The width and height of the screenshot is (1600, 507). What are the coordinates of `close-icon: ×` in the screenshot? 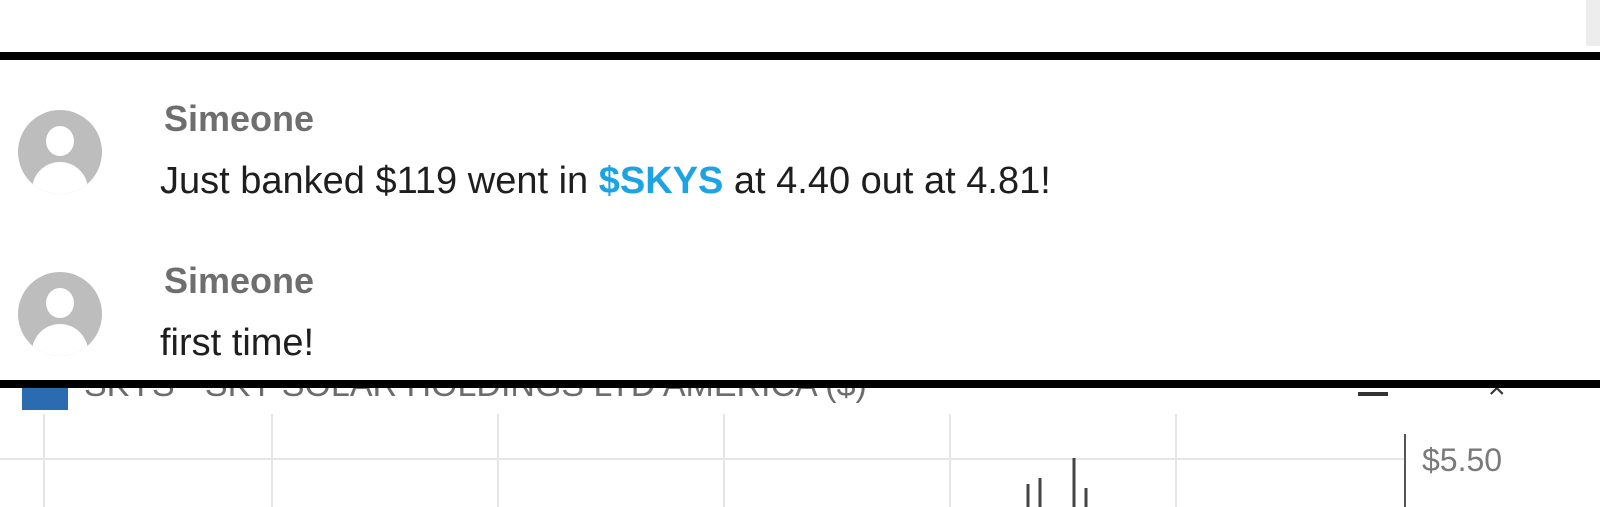 It's located at (1497, 397).